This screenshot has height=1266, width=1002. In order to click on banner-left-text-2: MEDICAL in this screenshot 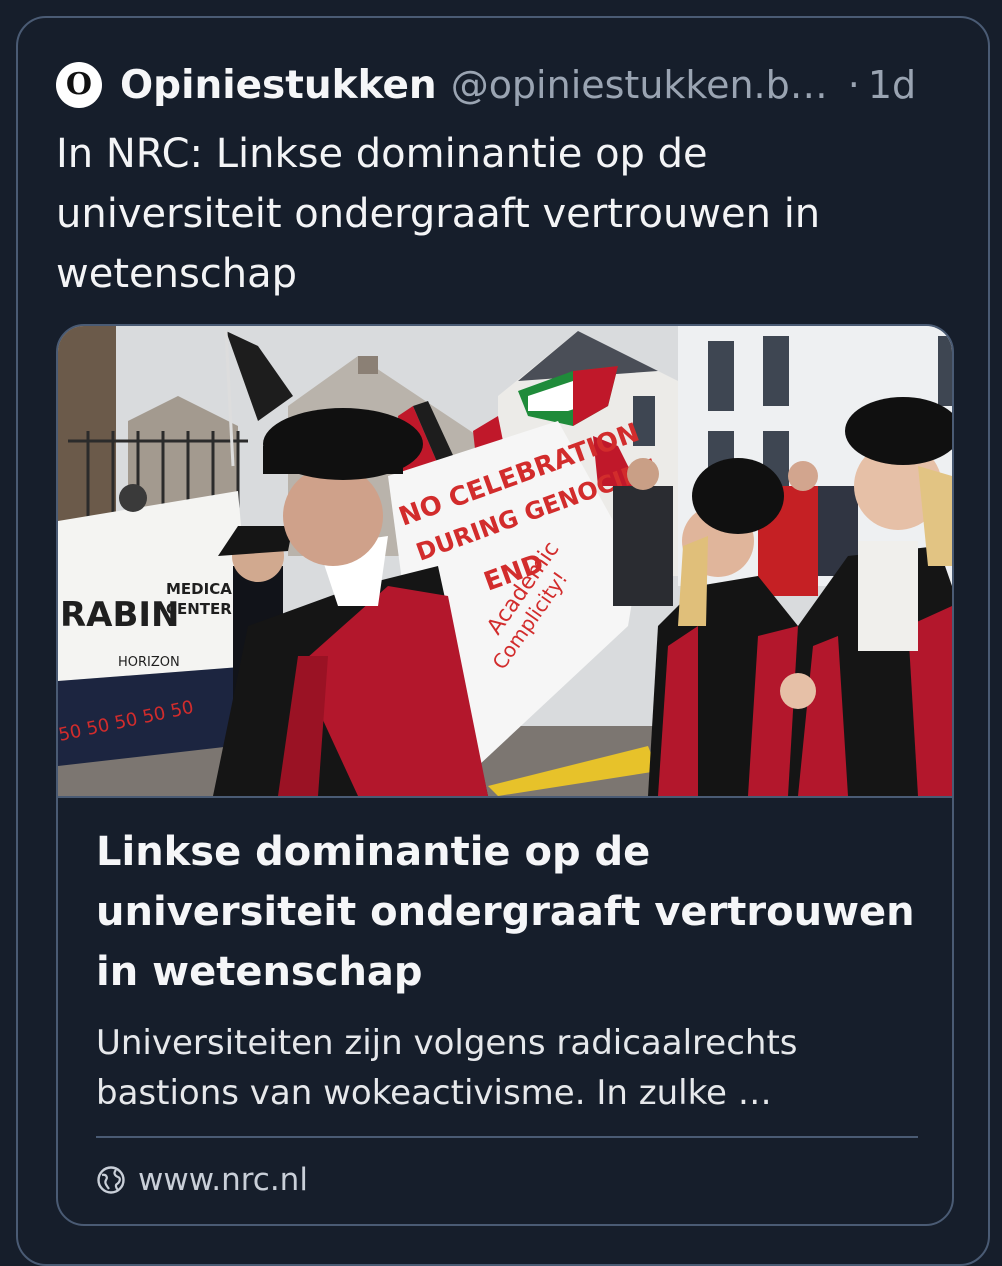, I will do `click(204, 589)`.